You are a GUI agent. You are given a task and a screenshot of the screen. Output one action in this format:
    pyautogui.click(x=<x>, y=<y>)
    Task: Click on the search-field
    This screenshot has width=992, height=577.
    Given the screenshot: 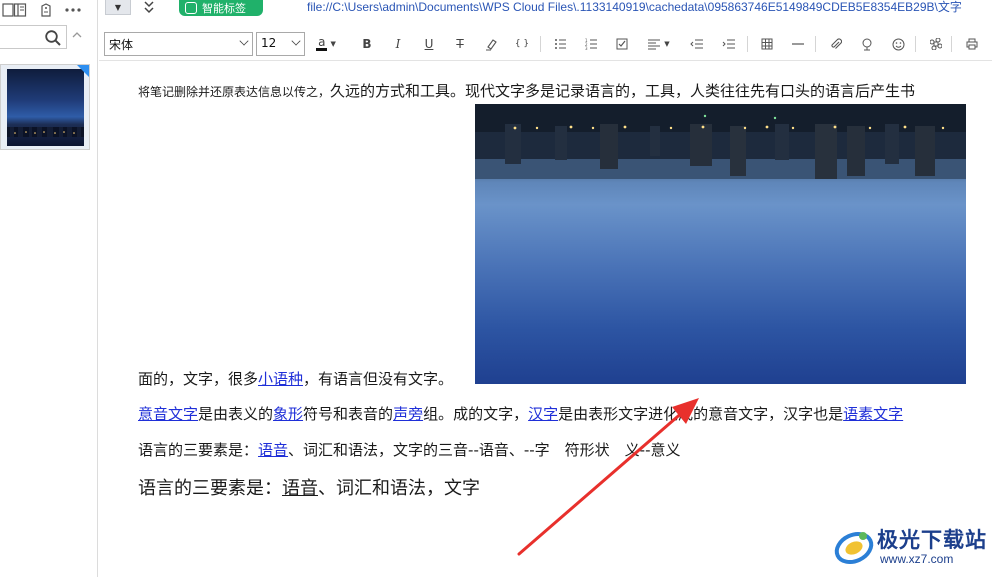 What is the action you would take?
    pyautogui.click(x=33, y=37)
    